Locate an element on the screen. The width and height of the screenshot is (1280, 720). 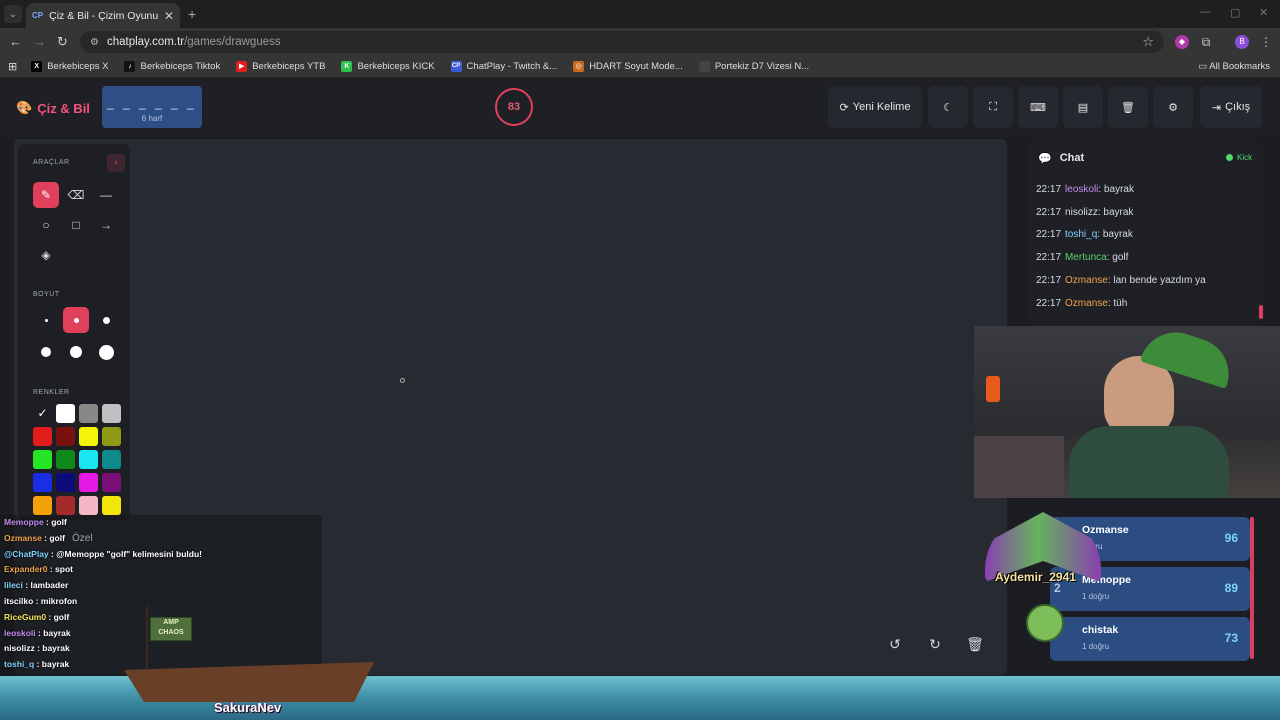
browser-menu-icon: ⋮ is located at coordinates (1266, 42).